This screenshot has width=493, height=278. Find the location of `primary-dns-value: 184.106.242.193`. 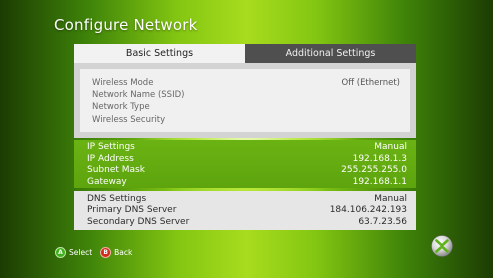

primary-dns-value: 184.106.242.193 is located at coordinates (368, 210).